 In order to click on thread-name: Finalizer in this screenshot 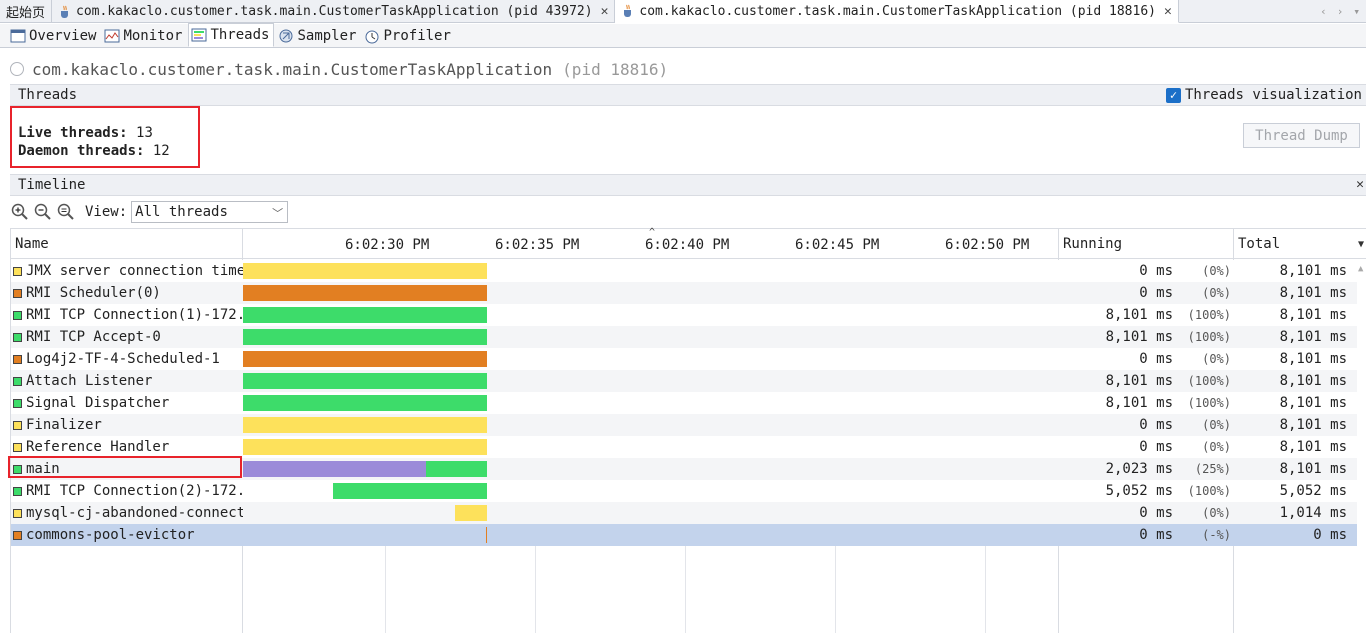, I will do `click(64, 425)`.